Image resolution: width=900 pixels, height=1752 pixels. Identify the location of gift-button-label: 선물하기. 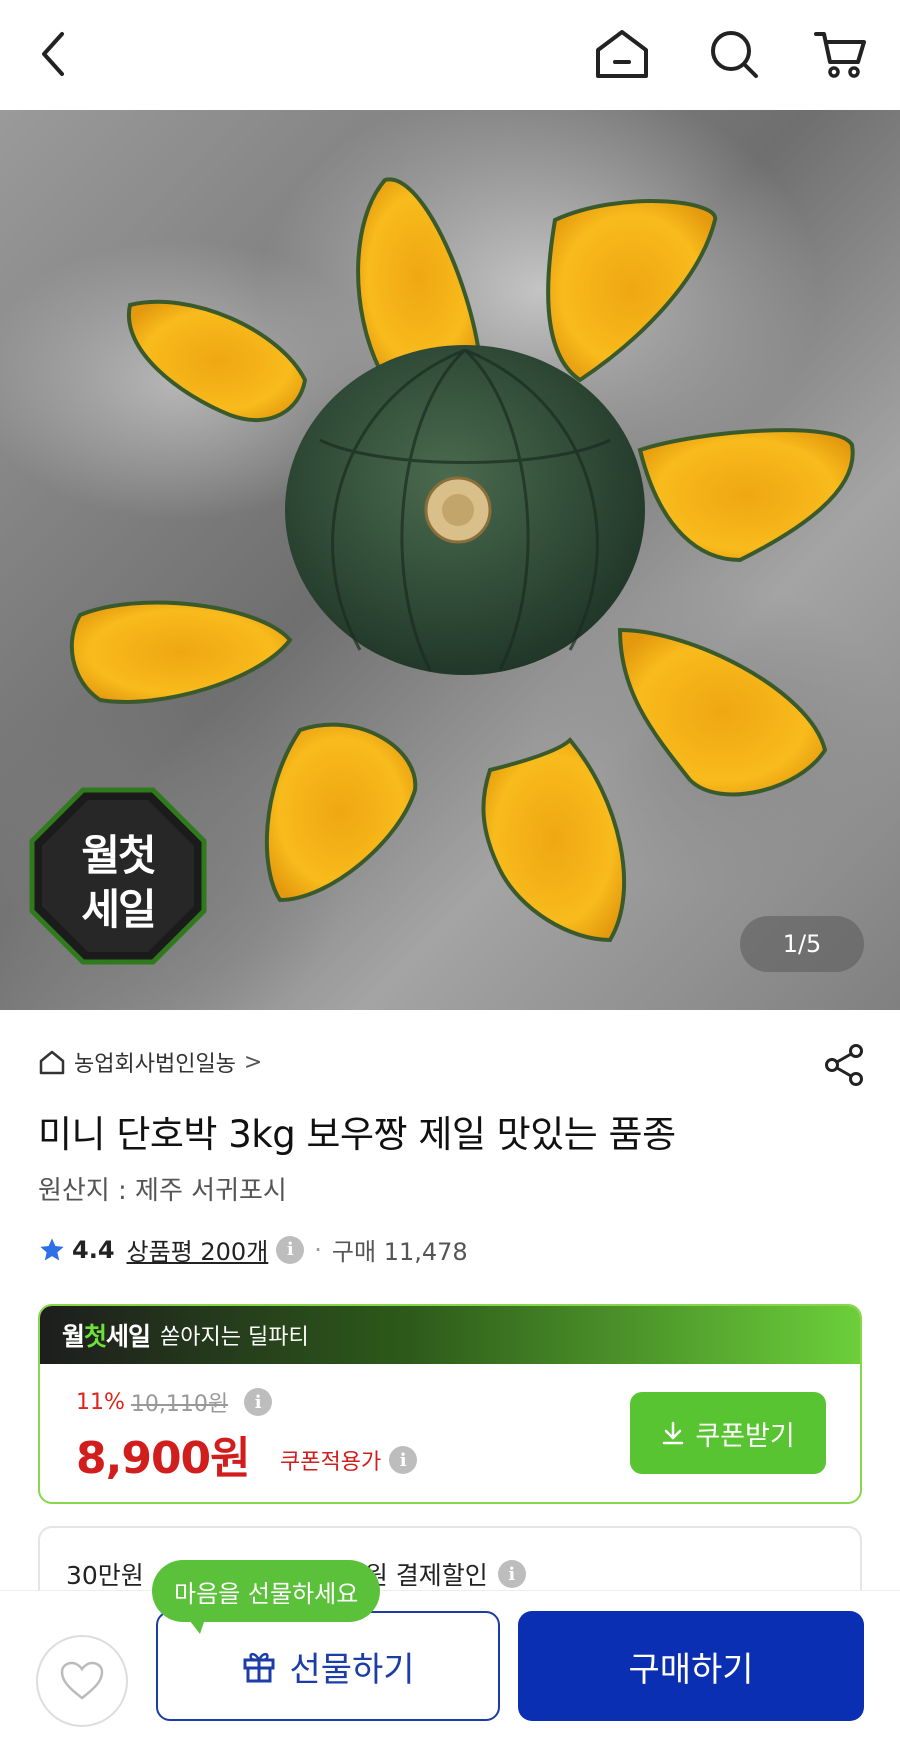
(352, 1669).